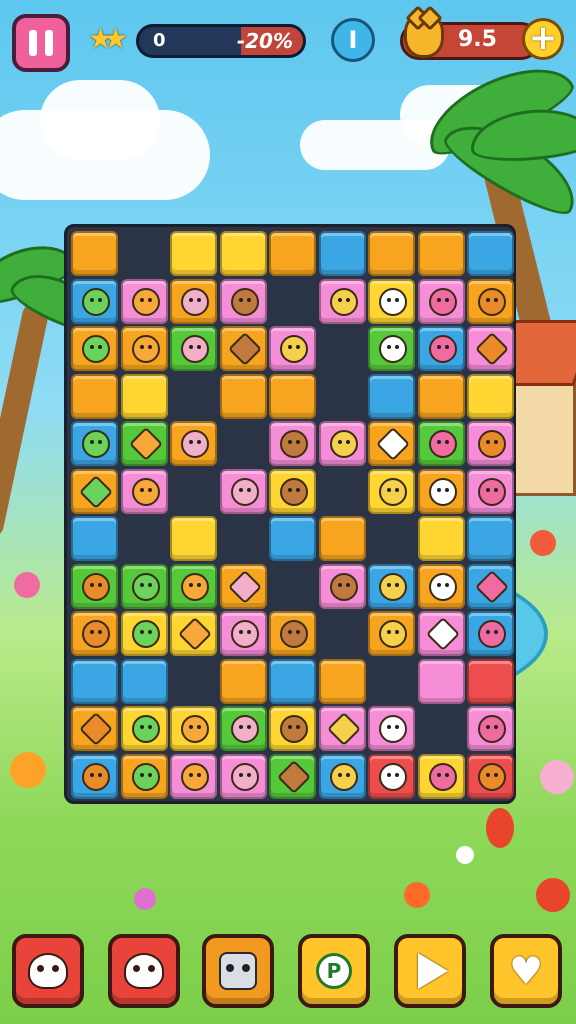 The image size is (576, 1024). What do you see at coordinates (526, 971) in the screenshot?
I see `toolbar-button-6: ♥` at bounding box center [526, 971].